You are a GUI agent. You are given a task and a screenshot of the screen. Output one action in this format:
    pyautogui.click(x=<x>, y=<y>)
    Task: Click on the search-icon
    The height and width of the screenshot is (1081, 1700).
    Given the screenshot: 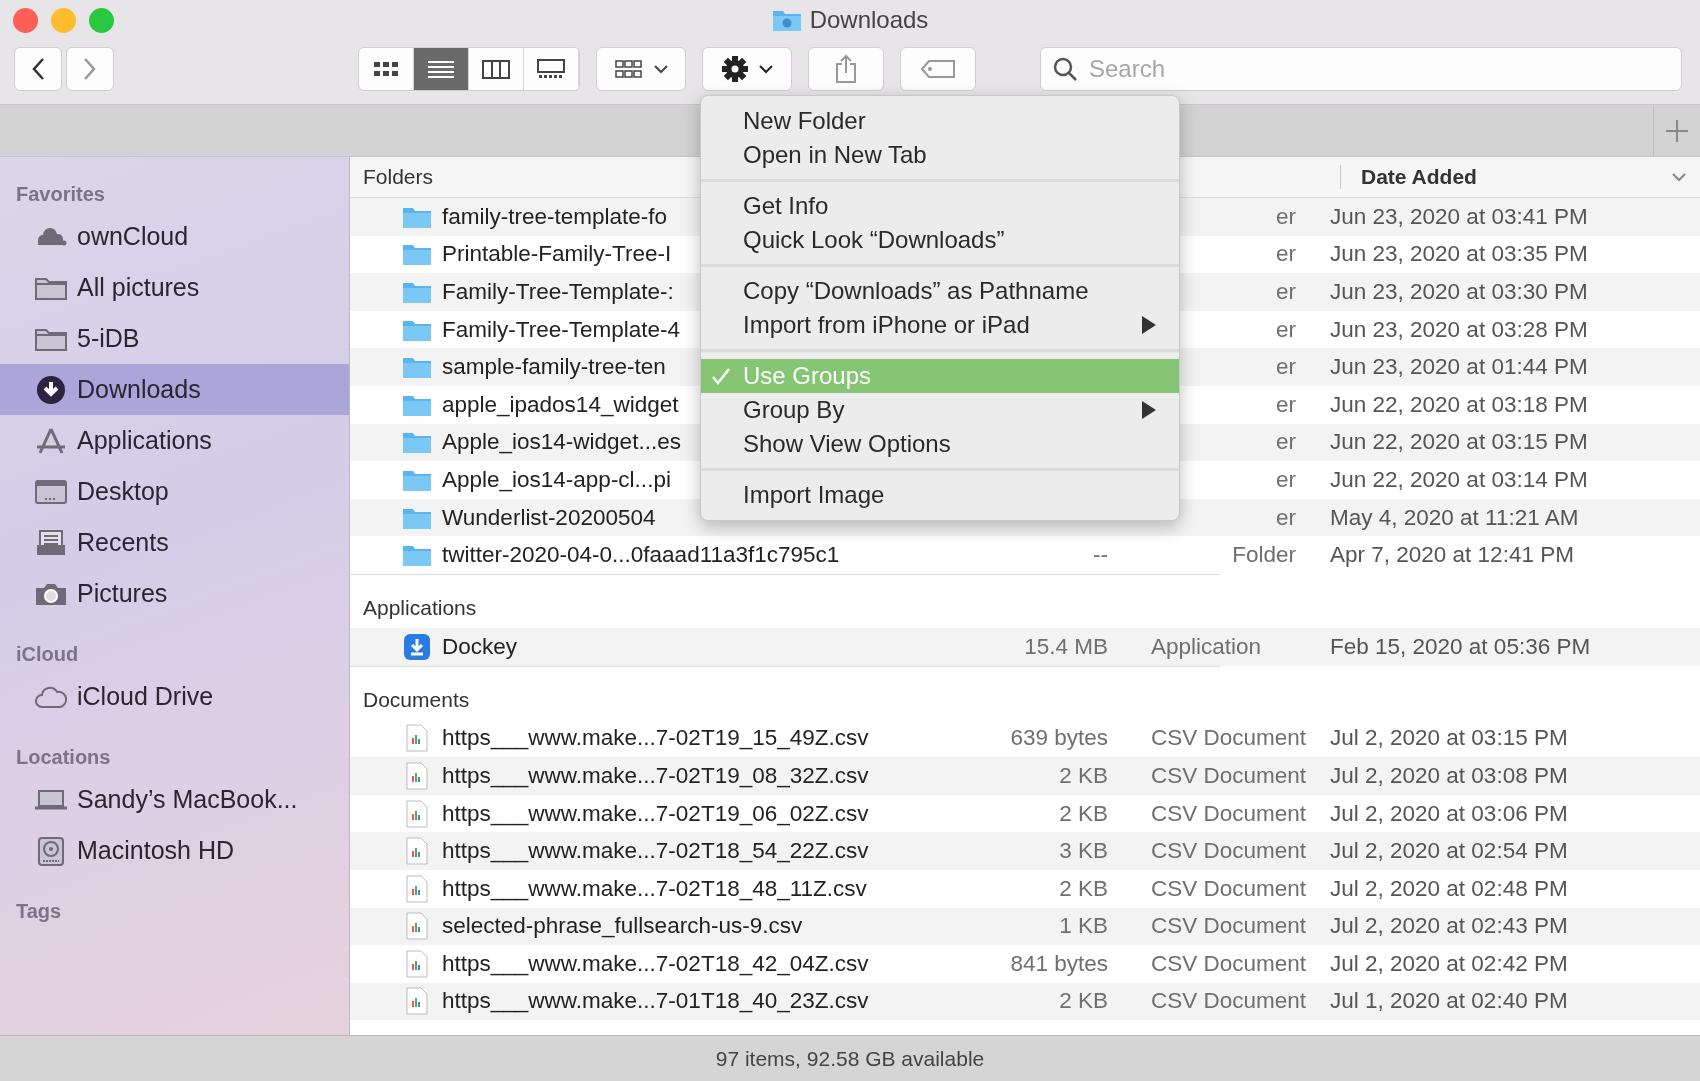 What is the action you would take?
    pyautogui.click(x=1065, y=69)
    